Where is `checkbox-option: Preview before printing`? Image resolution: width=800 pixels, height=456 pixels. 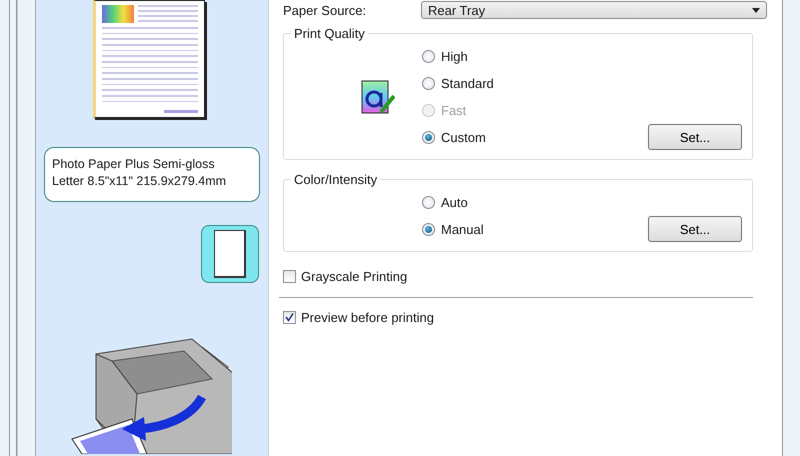
checkbox-option: Preview before printing is located at coordinates (518, 317).